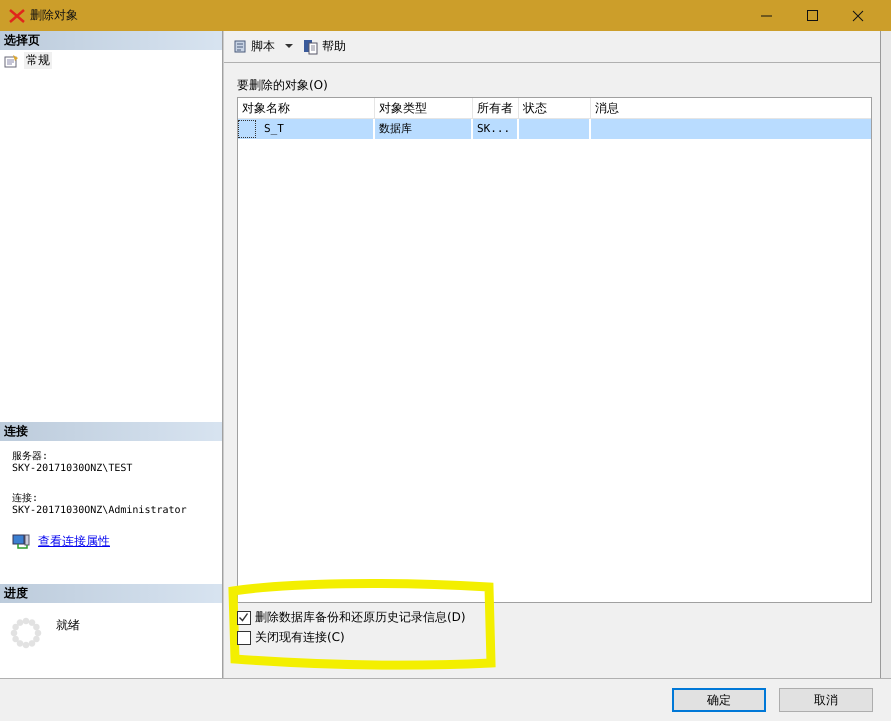 This screenshot has height=721, width=891. Describe the element at coordinates (311, 46) in the screenshot. I see `document-icon` at that location.